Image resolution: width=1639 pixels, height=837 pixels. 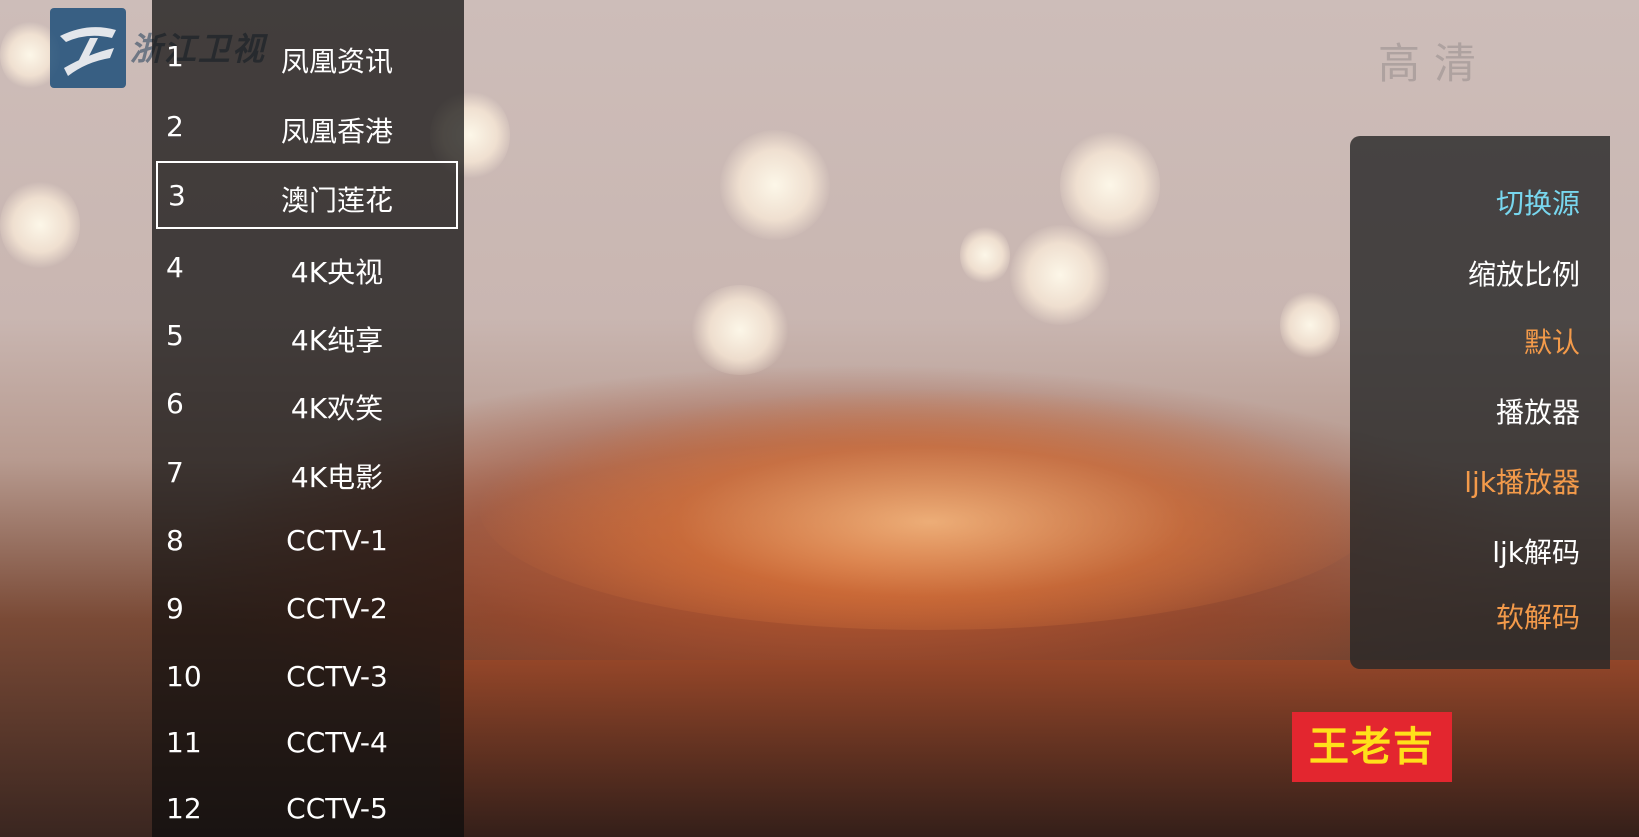 What do you see at coordinates (337, 272) in the screenshot?
I see `channel-name: 4K央视` at bounding box center [337, 272].